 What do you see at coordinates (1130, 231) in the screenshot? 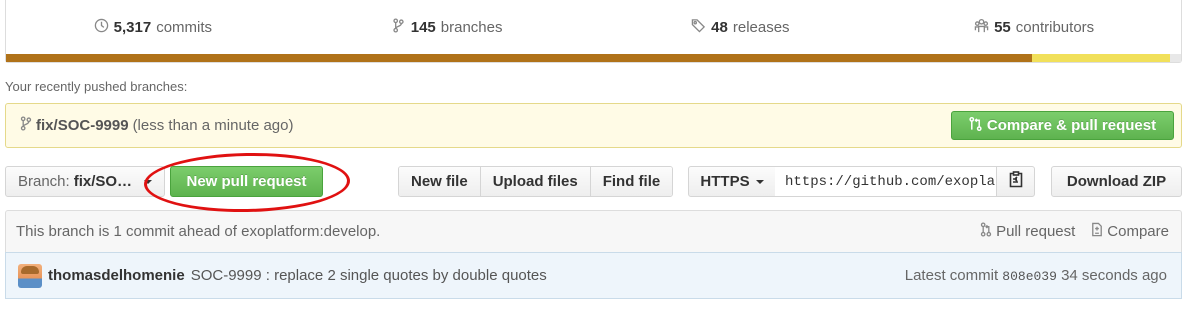
I see `compare-link: Compare` at bounding box center [1130, 231].